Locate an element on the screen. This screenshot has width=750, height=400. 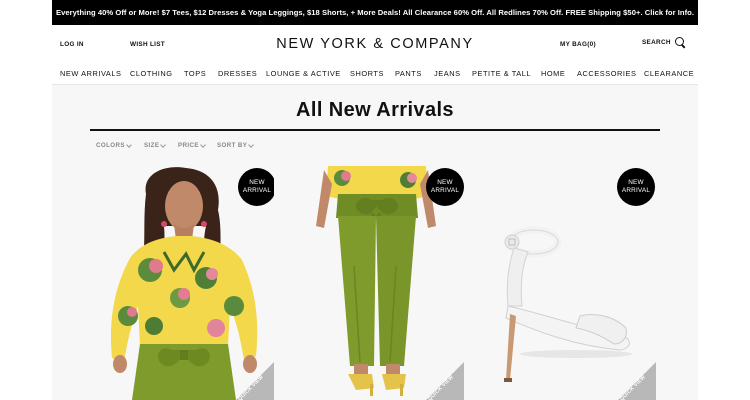
filter-price: PRICE is located at coordinates (192, 145).